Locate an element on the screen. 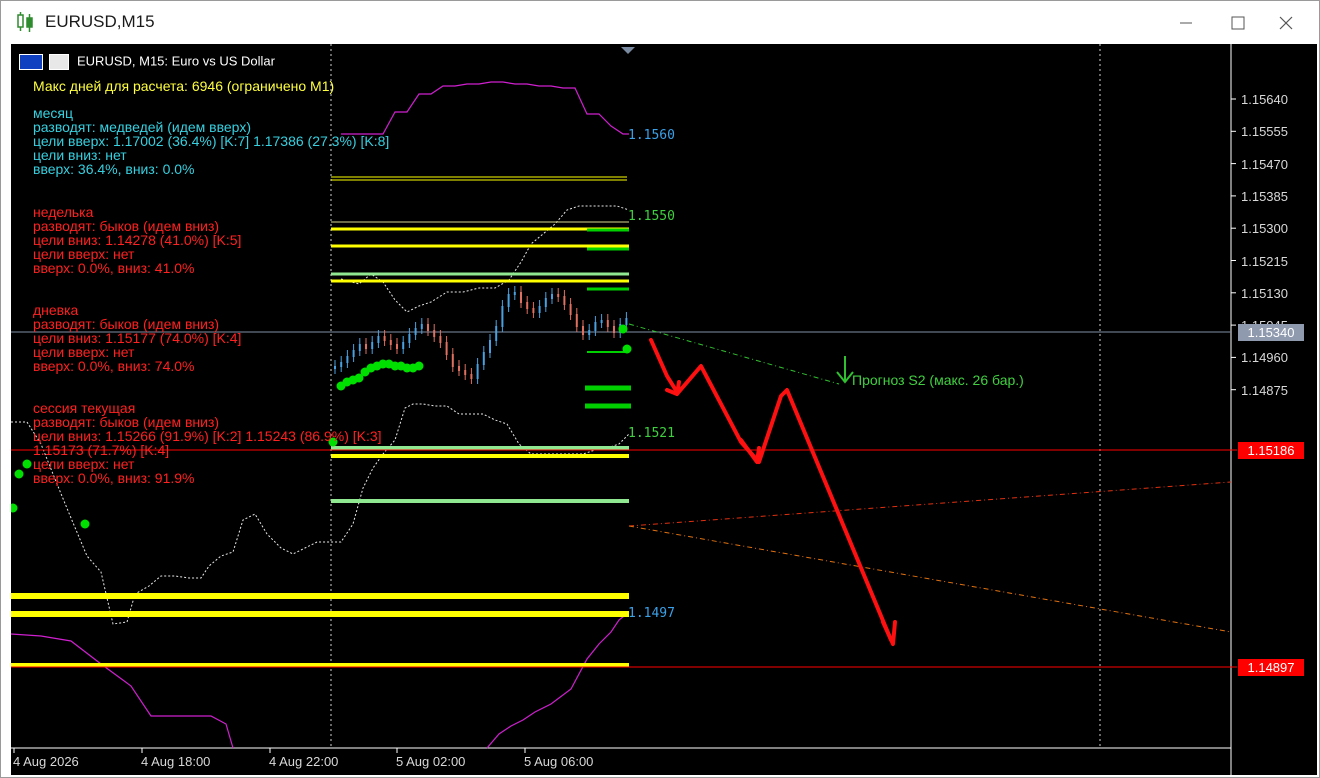 The image size is (1320, 778). window-title: EURUSD,M15 is located at coordinates (100, 21).